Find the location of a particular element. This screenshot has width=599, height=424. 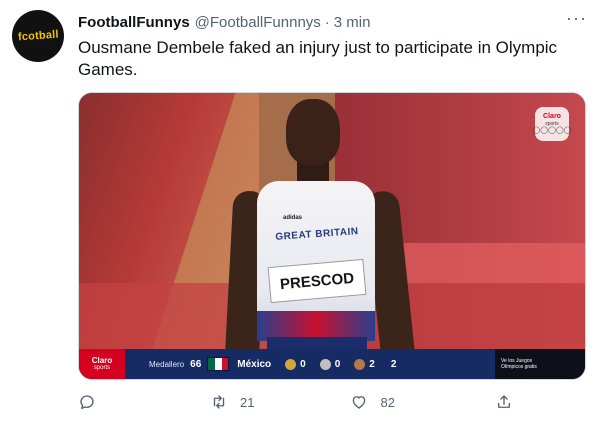

promo-box: Ve los Juegos Olímpicos gratis is located at coordinates (540, 364).